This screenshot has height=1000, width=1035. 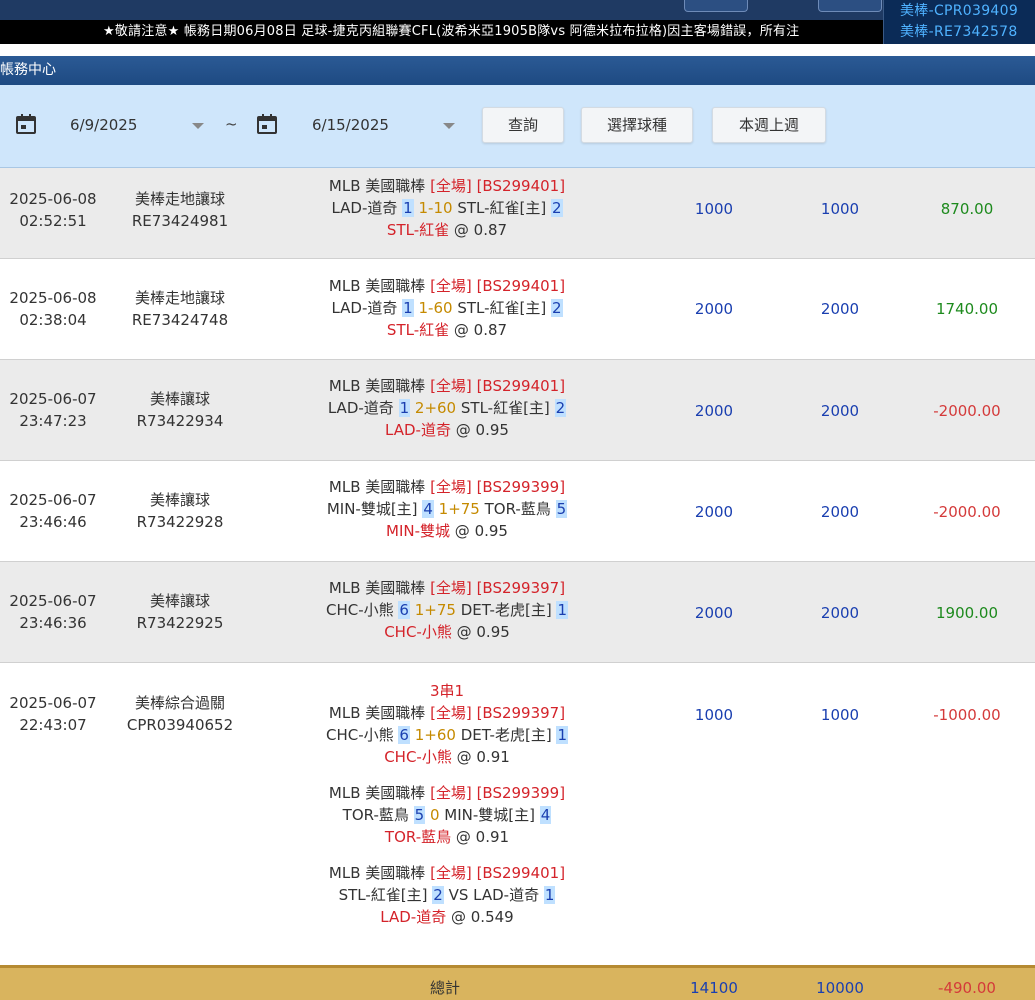 I want to click on bet-time: 2025-06-07 23:46:46, so click(x=53, y=511).